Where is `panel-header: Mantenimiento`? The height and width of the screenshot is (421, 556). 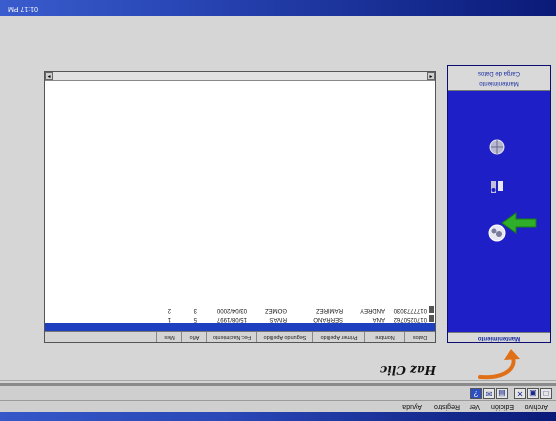
panel-header: Mantenimiento is located at coordinates (499, 337).